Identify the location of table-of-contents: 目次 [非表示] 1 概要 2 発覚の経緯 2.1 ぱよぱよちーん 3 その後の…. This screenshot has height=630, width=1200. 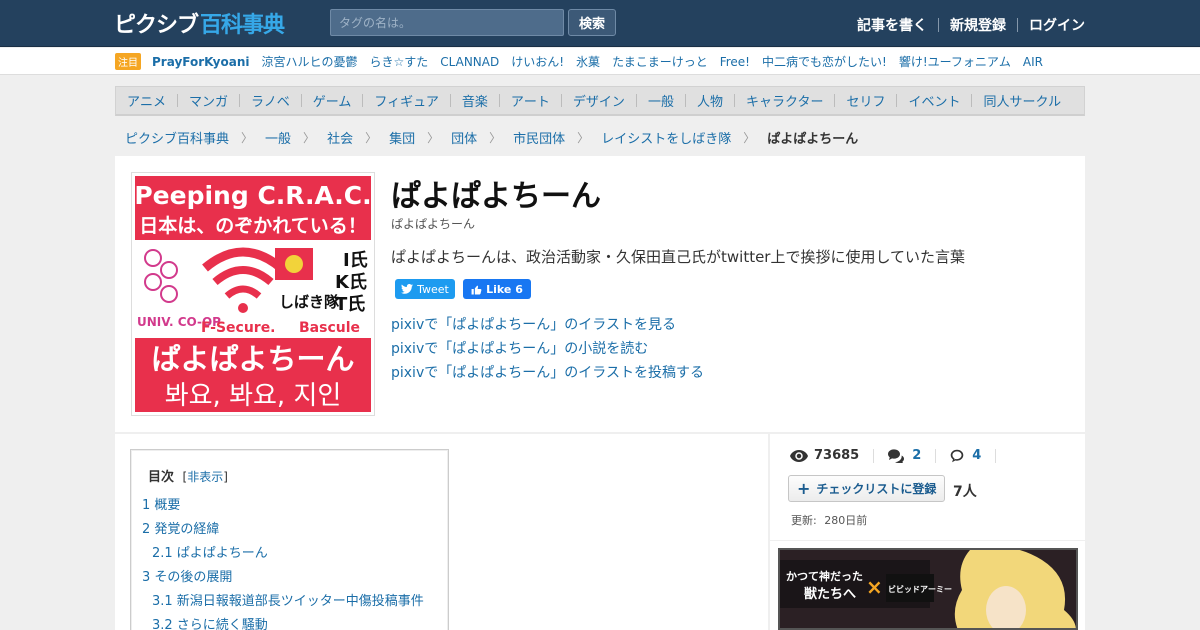
(289, 539).